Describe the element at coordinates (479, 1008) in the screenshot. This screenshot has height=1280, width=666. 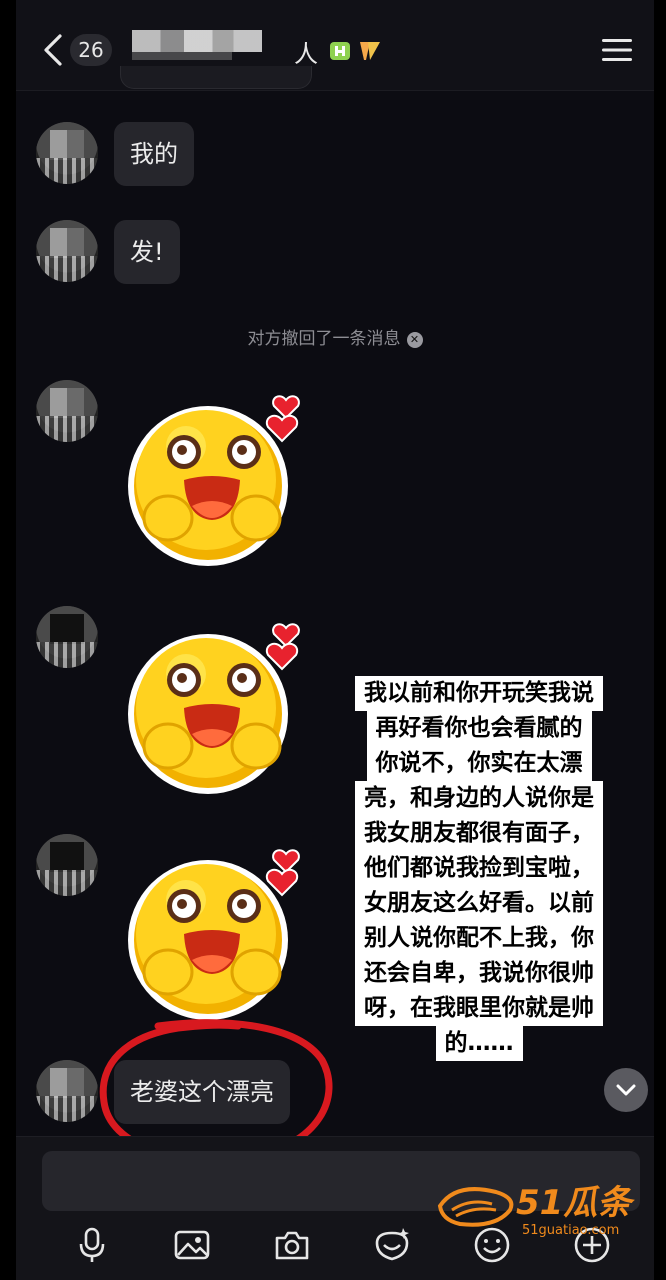
I see `caption-line: 呀，在我眼里你就是帅` at that location.